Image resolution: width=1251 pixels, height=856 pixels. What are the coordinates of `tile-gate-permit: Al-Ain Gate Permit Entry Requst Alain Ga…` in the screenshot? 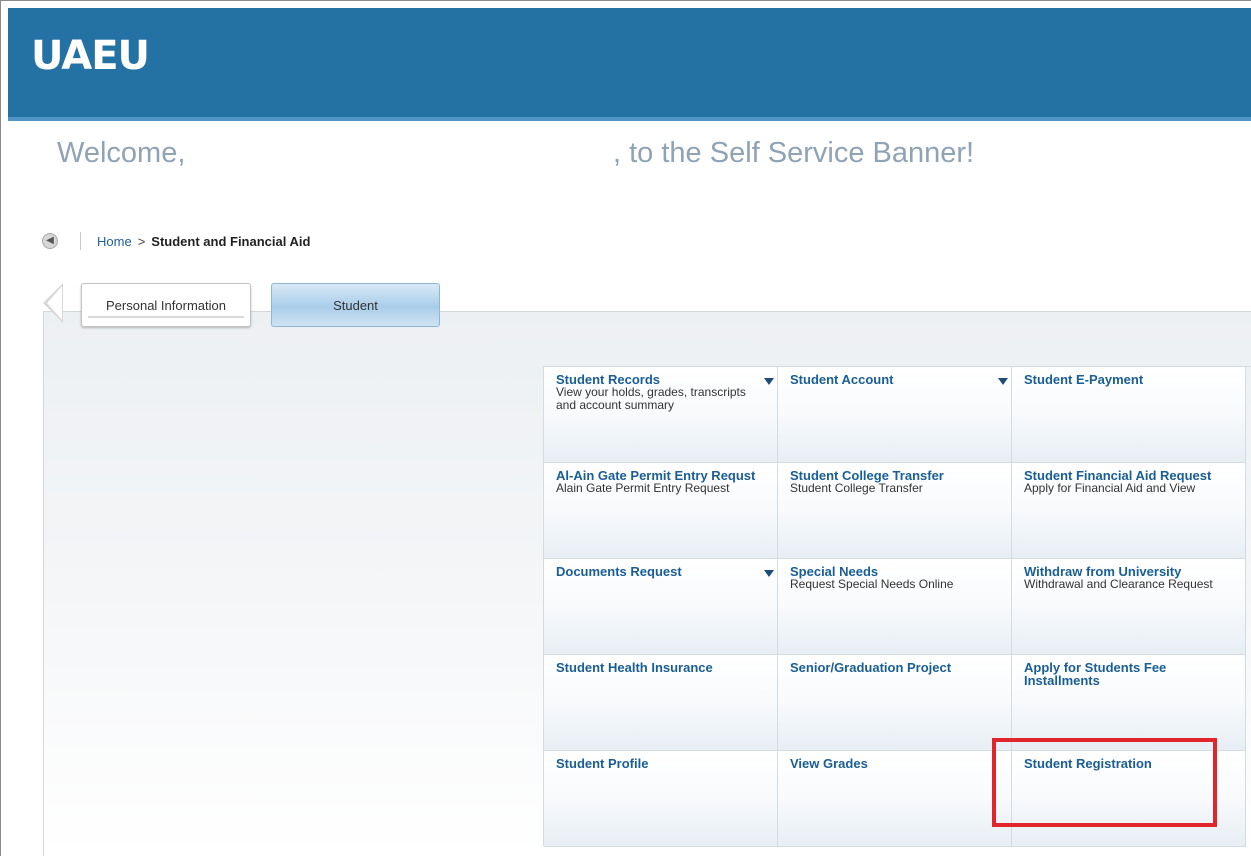 It's located at (661, 511).